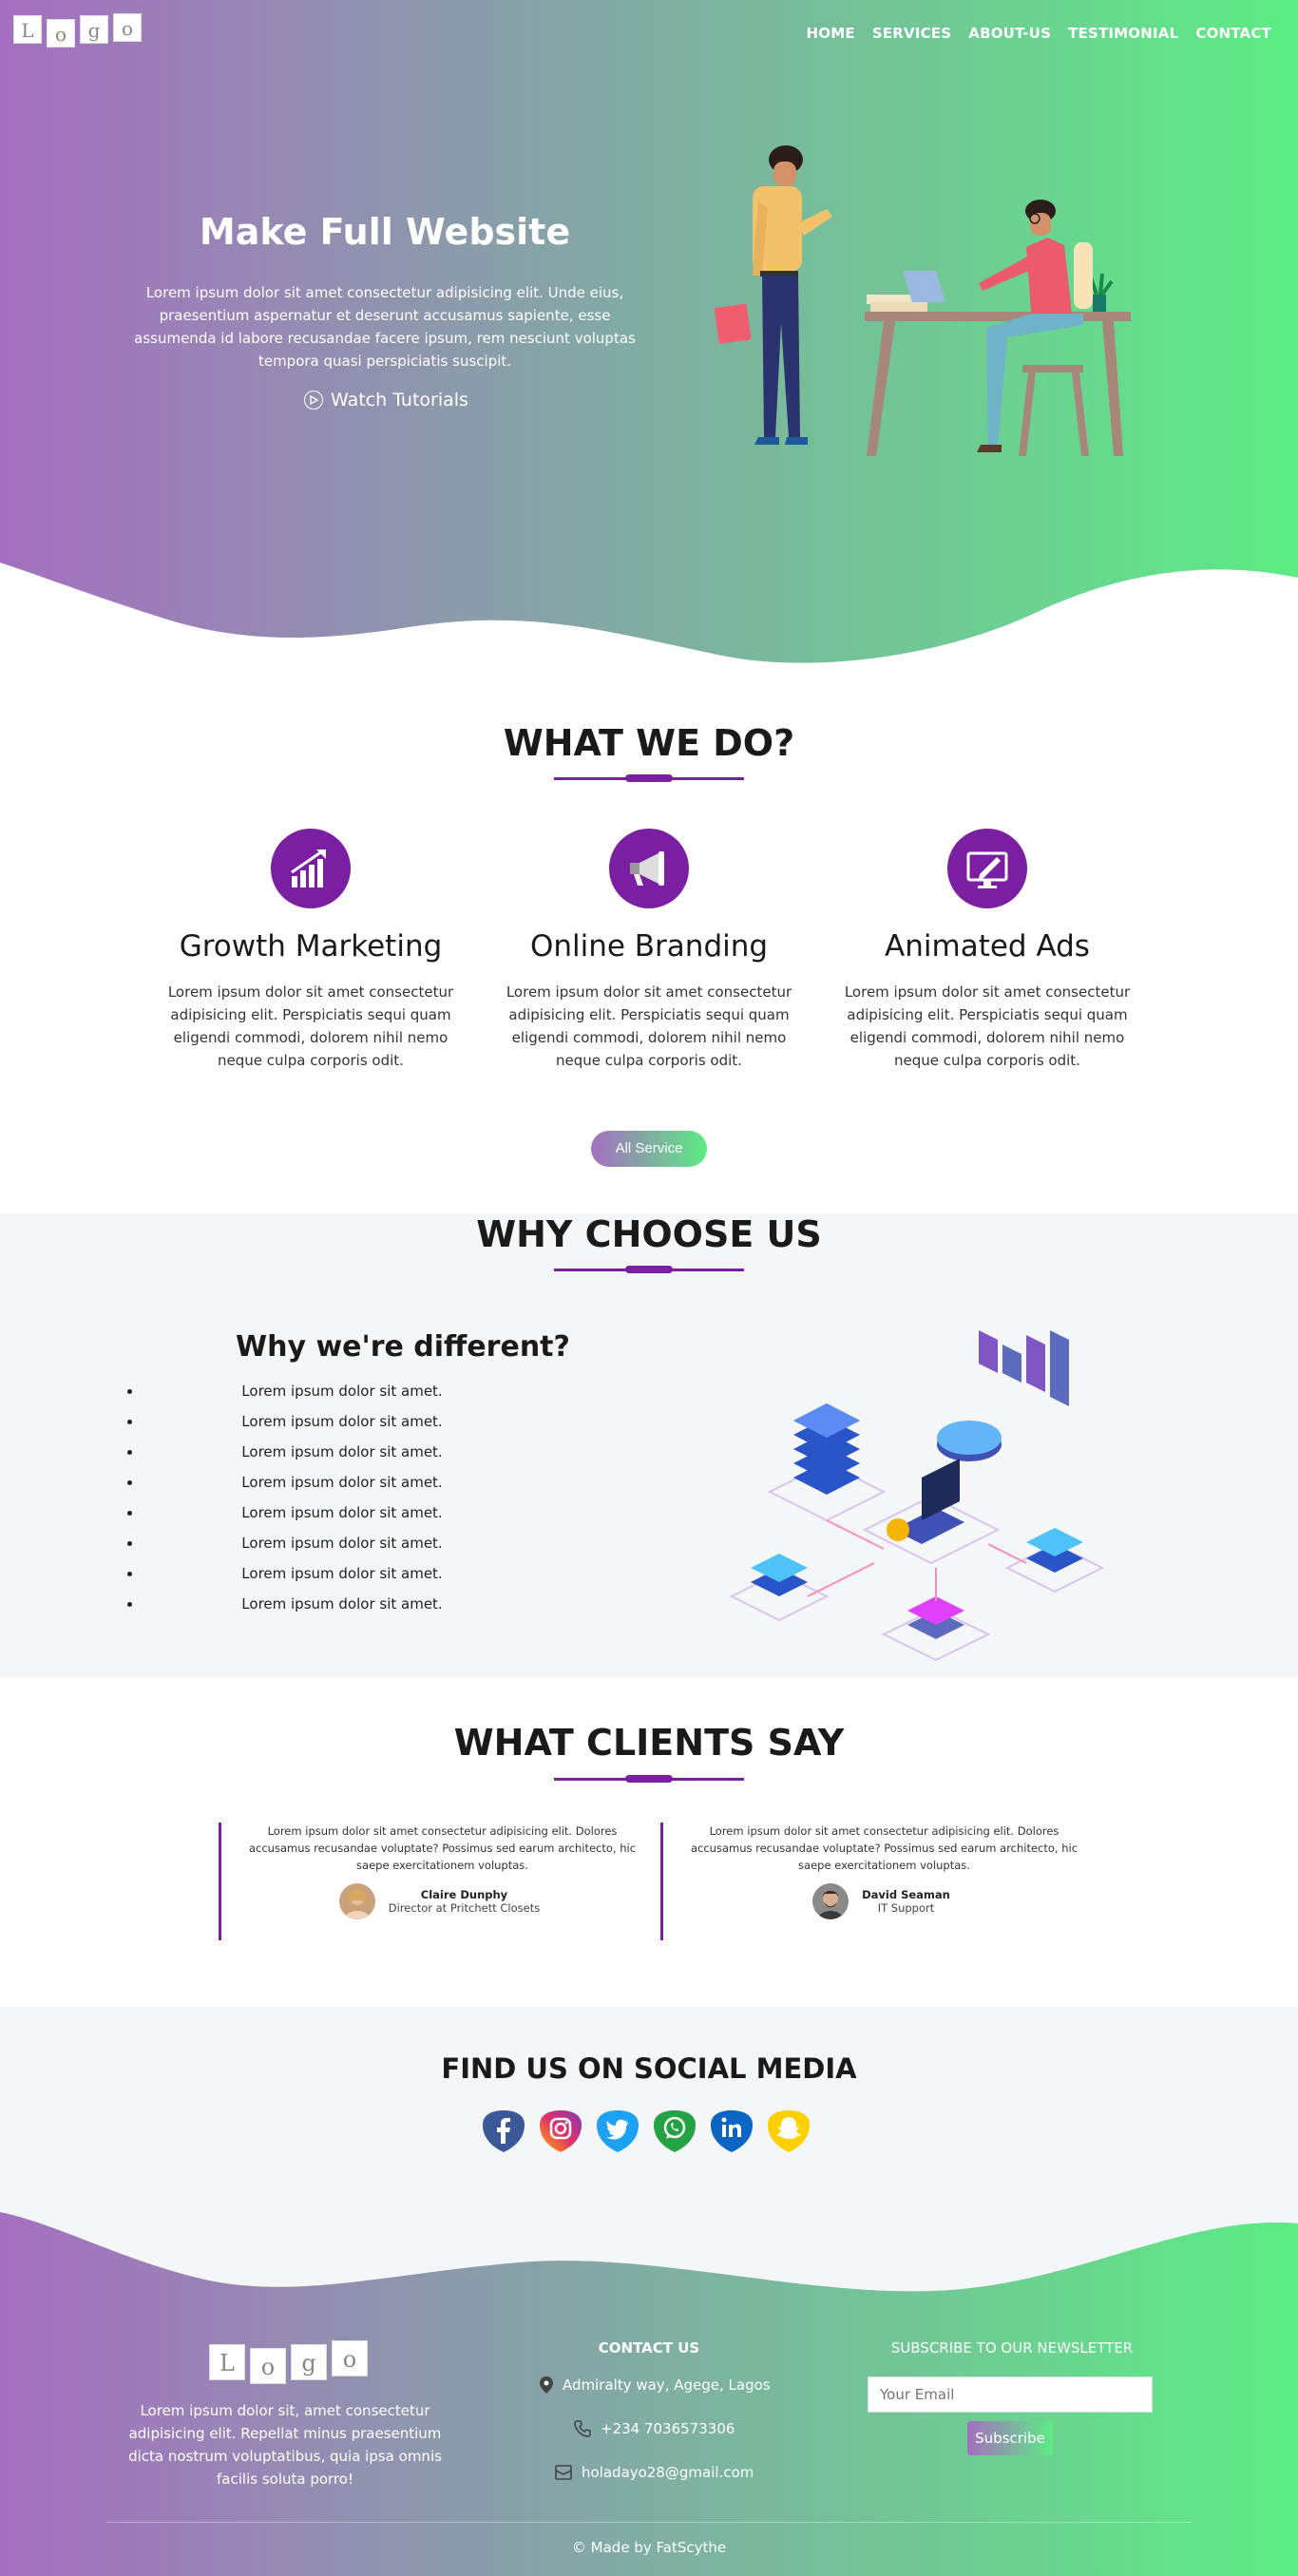  I want to click on contact-title: CONTACT US, so click(649, 2348).